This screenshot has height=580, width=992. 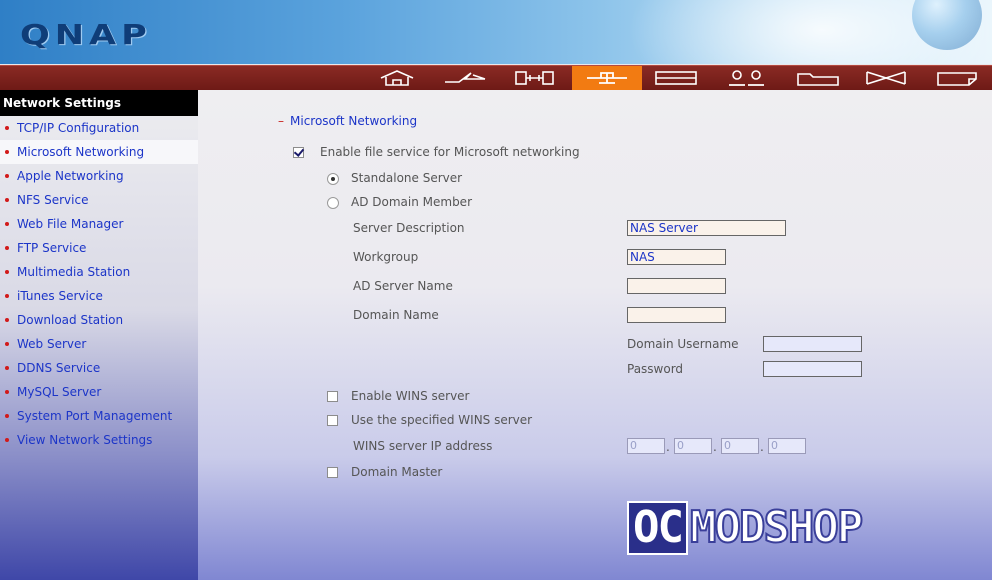 What do you see at coordinates (693, 446) in the screenshot?
I see `wins-ip-octet-2: 0` at bounding box center [693, 446].